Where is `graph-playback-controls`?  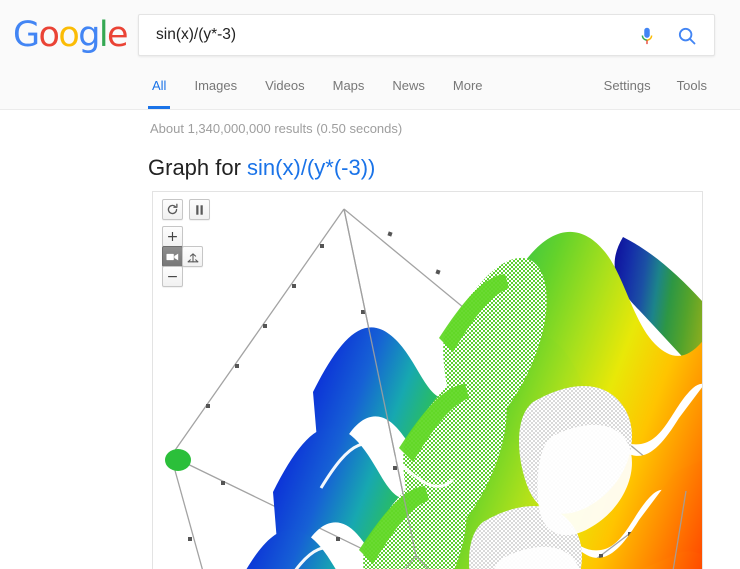
graph-playback-controls is located at coordinates (186, 209).